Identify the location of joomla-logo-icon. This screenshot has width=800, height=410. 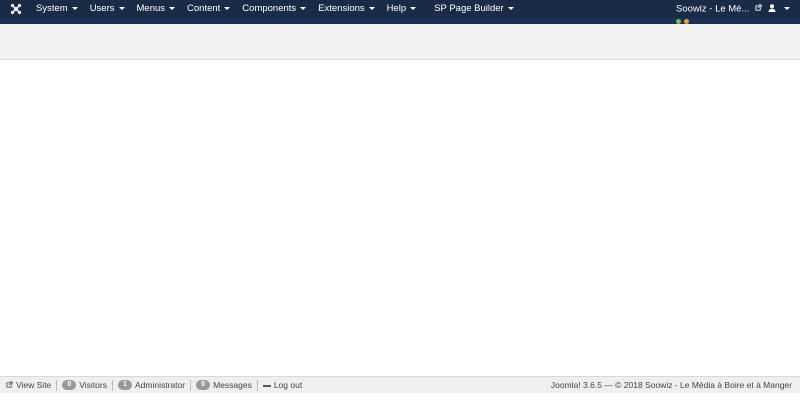
(16, 9).